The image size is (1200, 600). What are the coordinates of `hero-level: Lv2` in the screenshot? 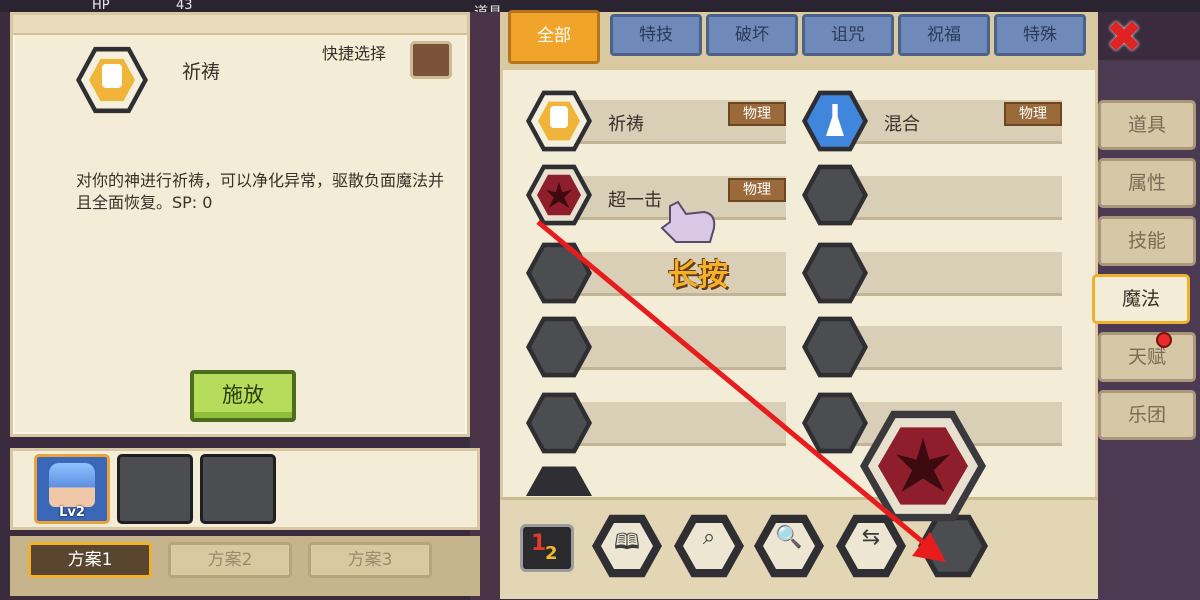 It's located at (72, 512).